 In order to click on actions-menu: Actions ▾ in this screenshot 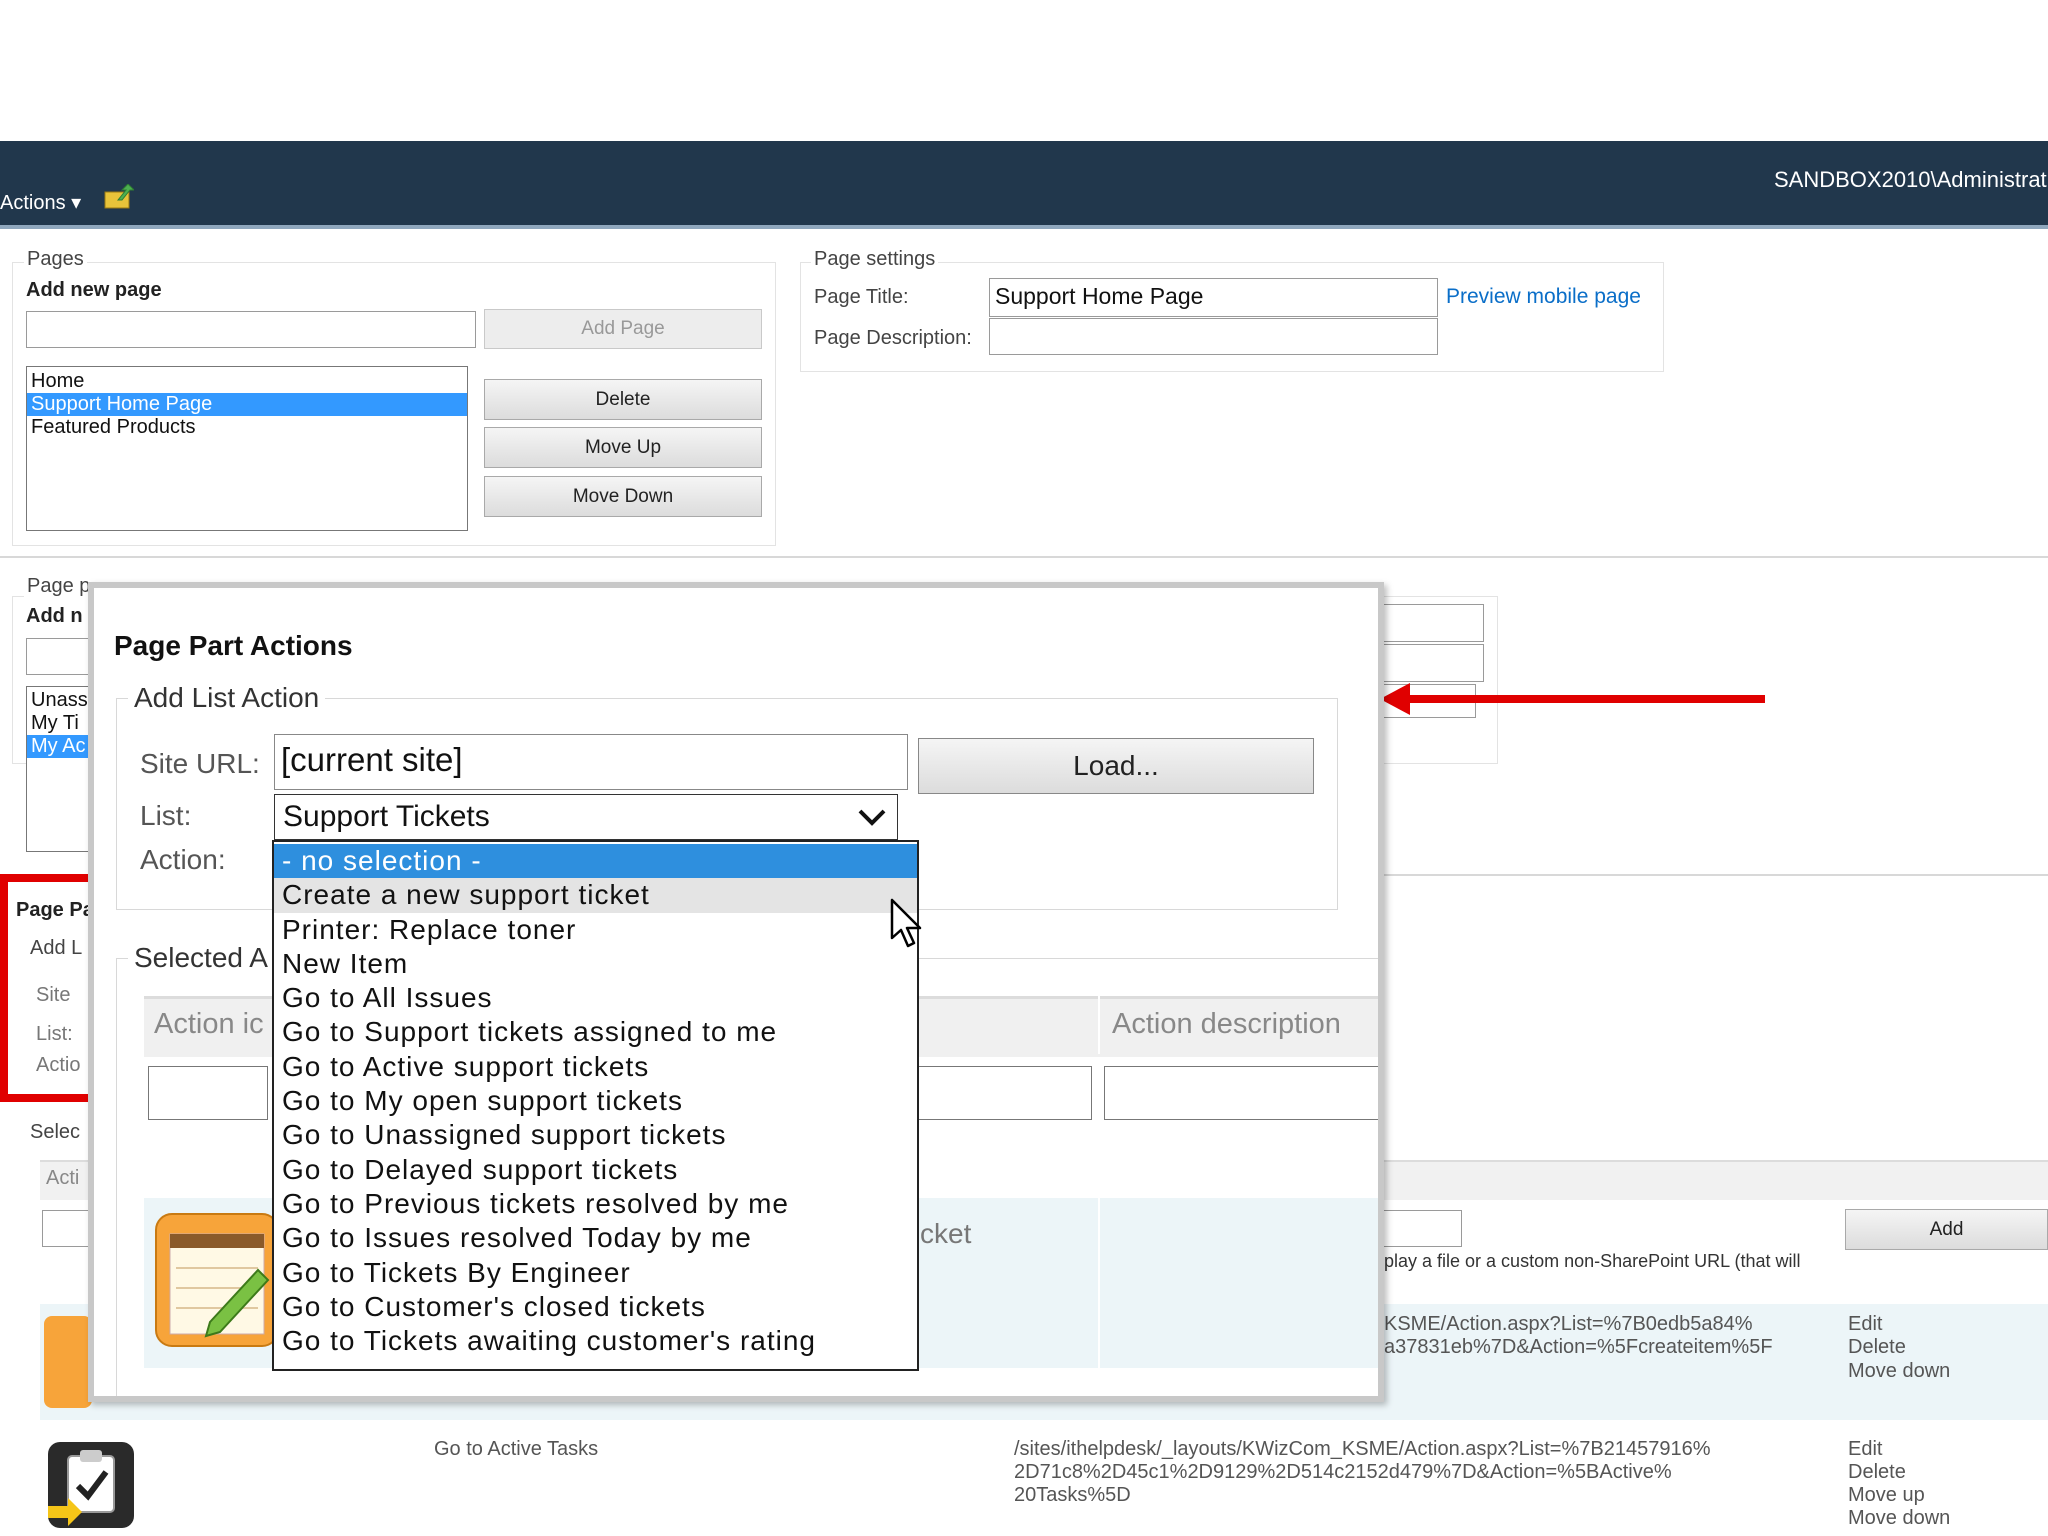, I will do `click(40, 202)`.